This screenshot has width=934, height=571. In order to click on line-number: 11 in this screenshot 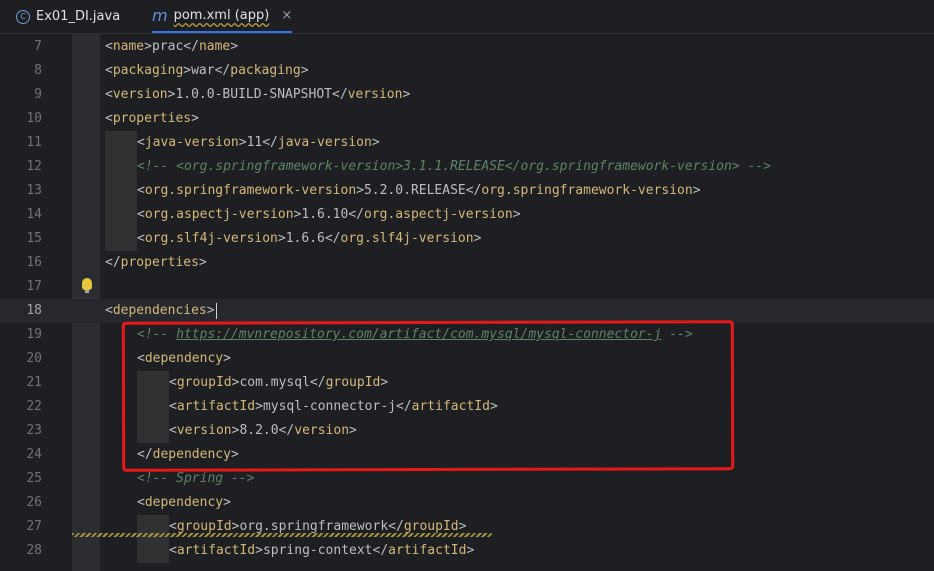, I will do `click(34, 142)`.